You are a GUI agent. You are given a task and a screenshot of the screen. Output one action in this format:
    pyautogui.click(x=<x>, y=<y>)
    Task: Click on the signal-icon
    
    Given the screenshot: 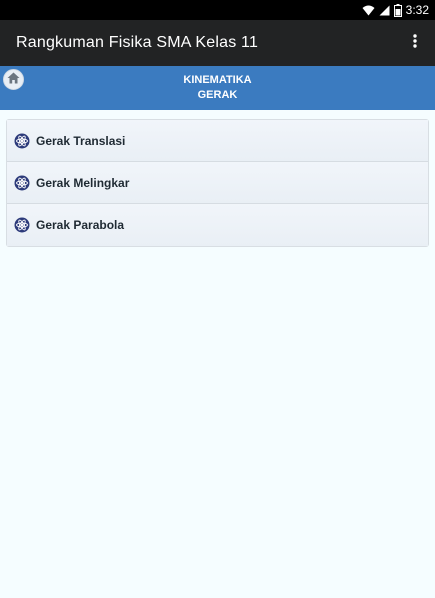 What is the action you would take?
    pyautogui.click(x=384, y=10)
    